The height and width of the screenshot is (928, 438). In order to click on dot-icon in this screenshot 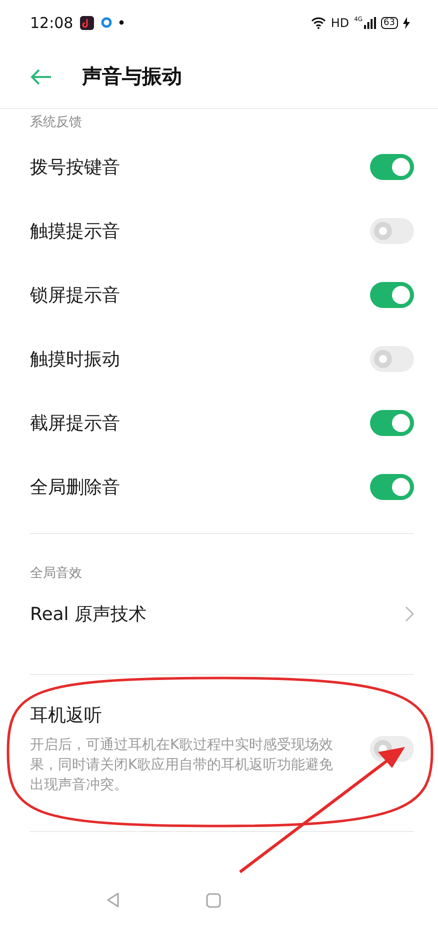, I will do `click(121, 22)`.